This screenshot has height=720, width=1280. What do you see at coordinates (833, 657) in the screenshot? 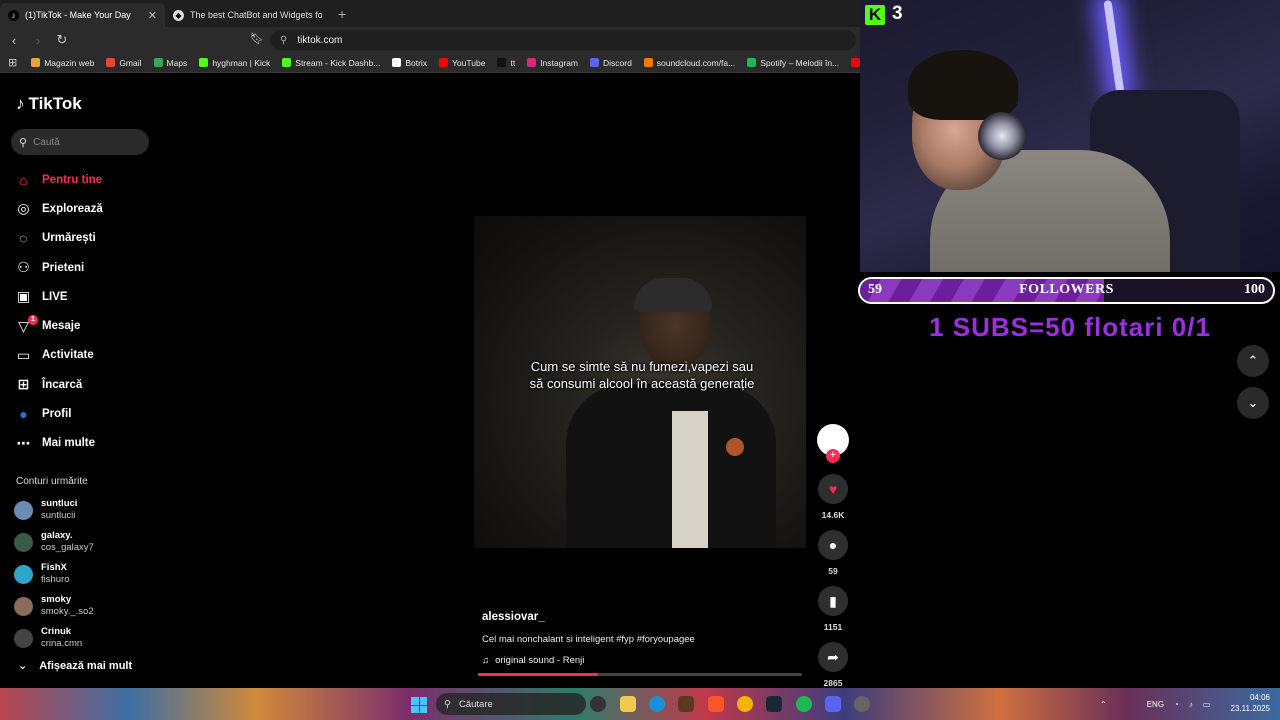
I see `share-icon: ➦` at bounding box center [833, 657].